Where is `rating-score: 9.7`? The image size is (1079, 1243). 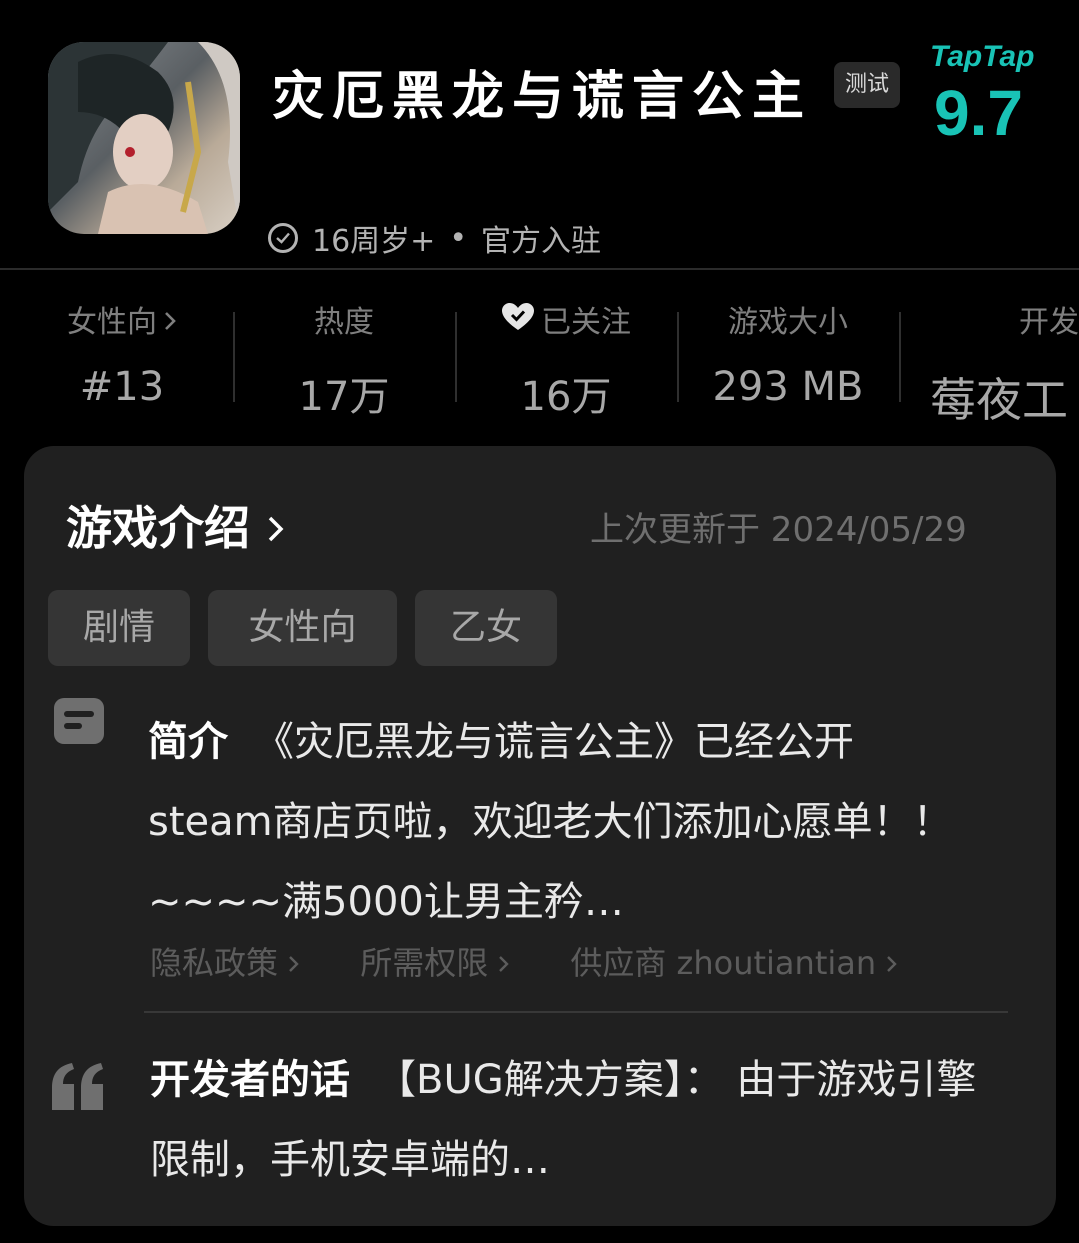
rating-score: 9.7 is located at coordinates (978, 113).